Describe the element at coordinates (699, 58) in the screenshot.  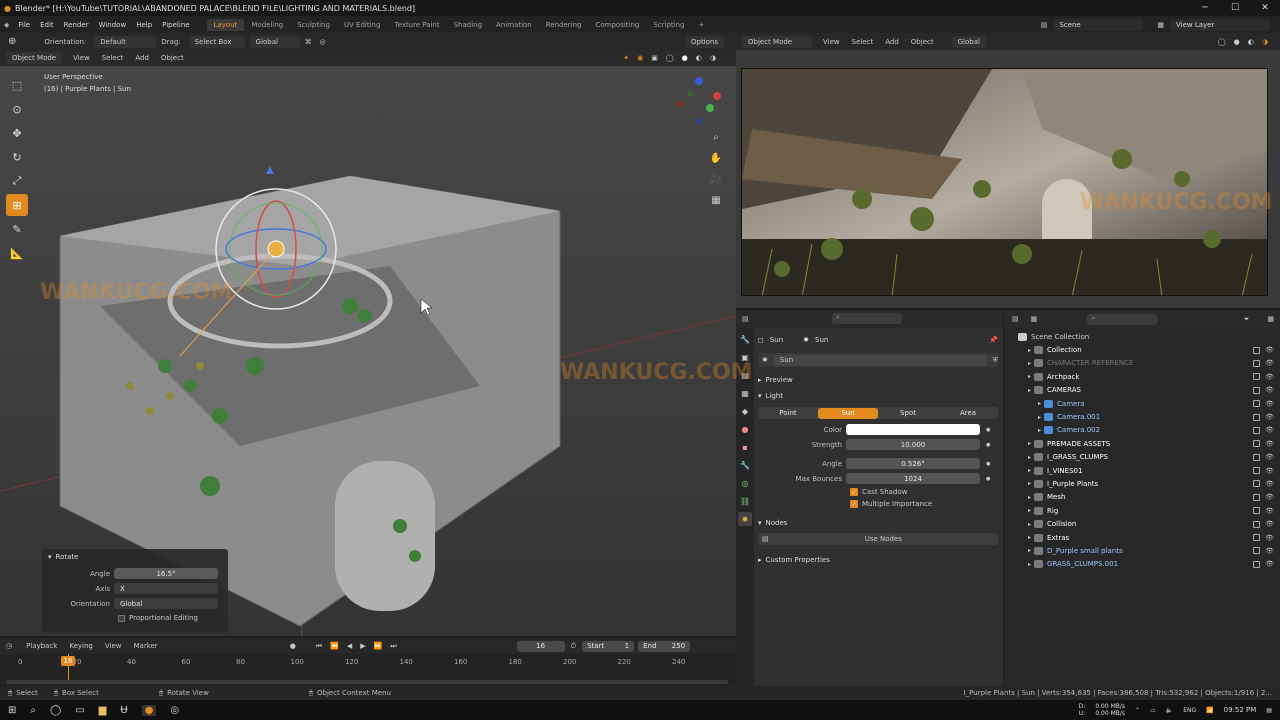
I see `material-shading-icon: ◐` at that location.